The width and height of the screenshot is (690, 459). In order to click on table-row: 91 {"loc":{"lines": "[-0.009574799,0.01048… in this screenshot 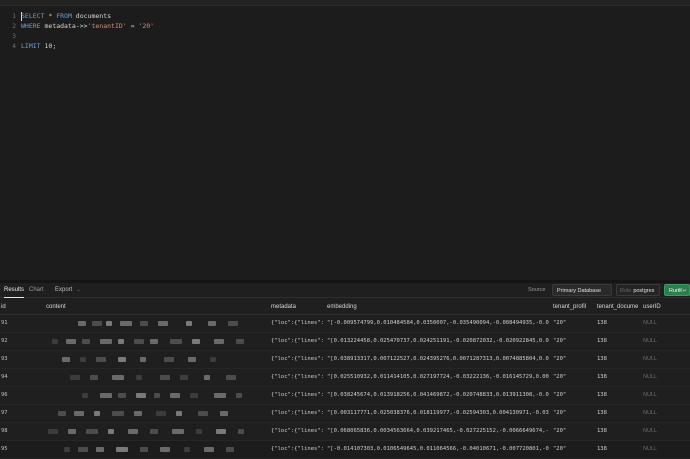, I will do `click(345, 324)`.